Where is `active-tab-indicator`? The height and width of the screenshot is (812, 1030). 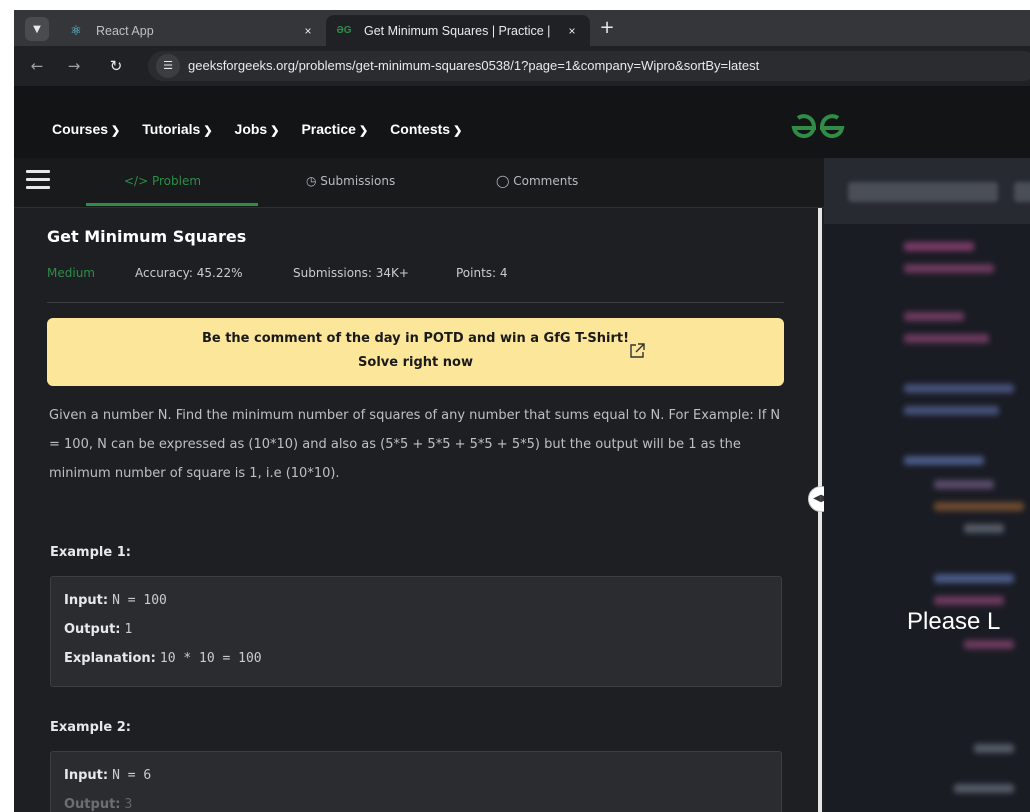 active-tab-indicator is located at coordinates (172, 204).